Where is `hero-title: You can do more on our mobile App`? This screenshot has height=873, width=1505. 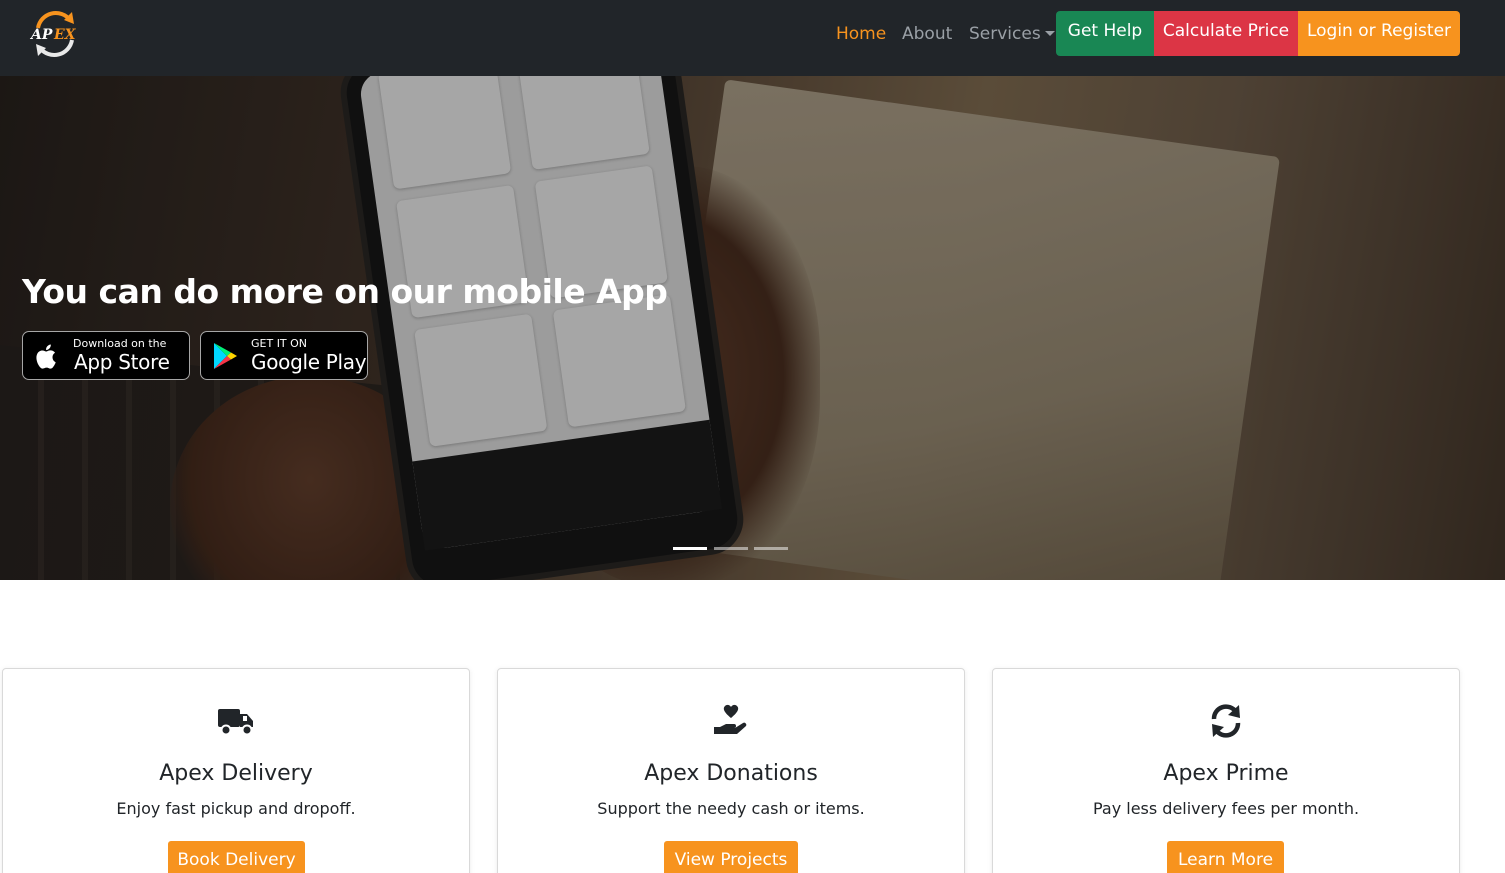
hero-title: You can do more on our mobile App is located at coordinates (345, 291).